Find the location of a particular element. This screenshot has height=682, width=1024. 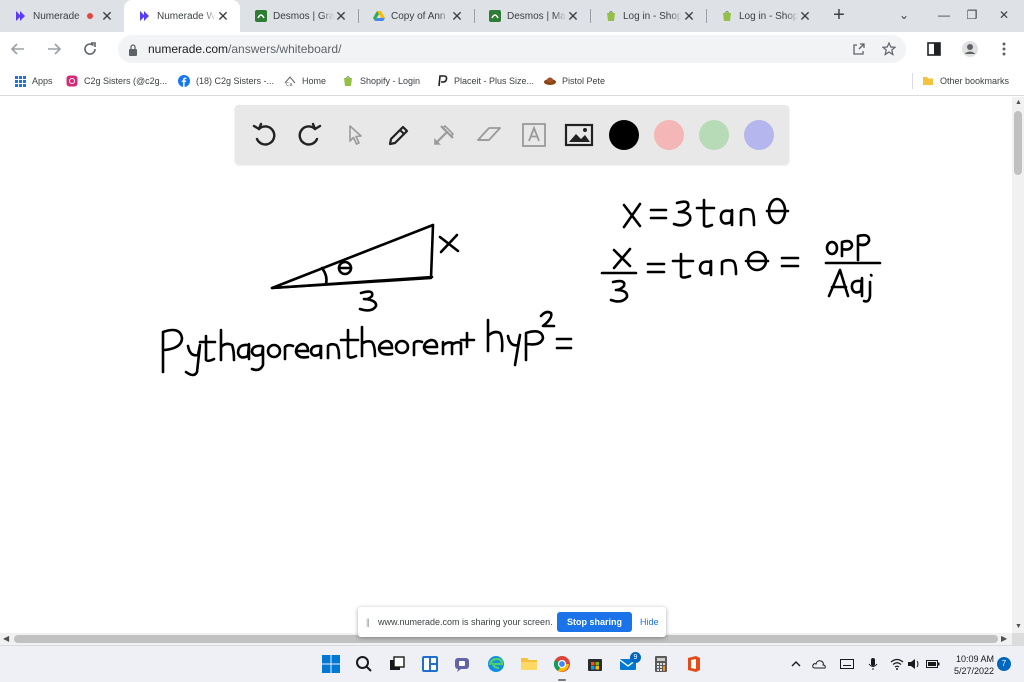

office-button is located at coordinates (694, 664).